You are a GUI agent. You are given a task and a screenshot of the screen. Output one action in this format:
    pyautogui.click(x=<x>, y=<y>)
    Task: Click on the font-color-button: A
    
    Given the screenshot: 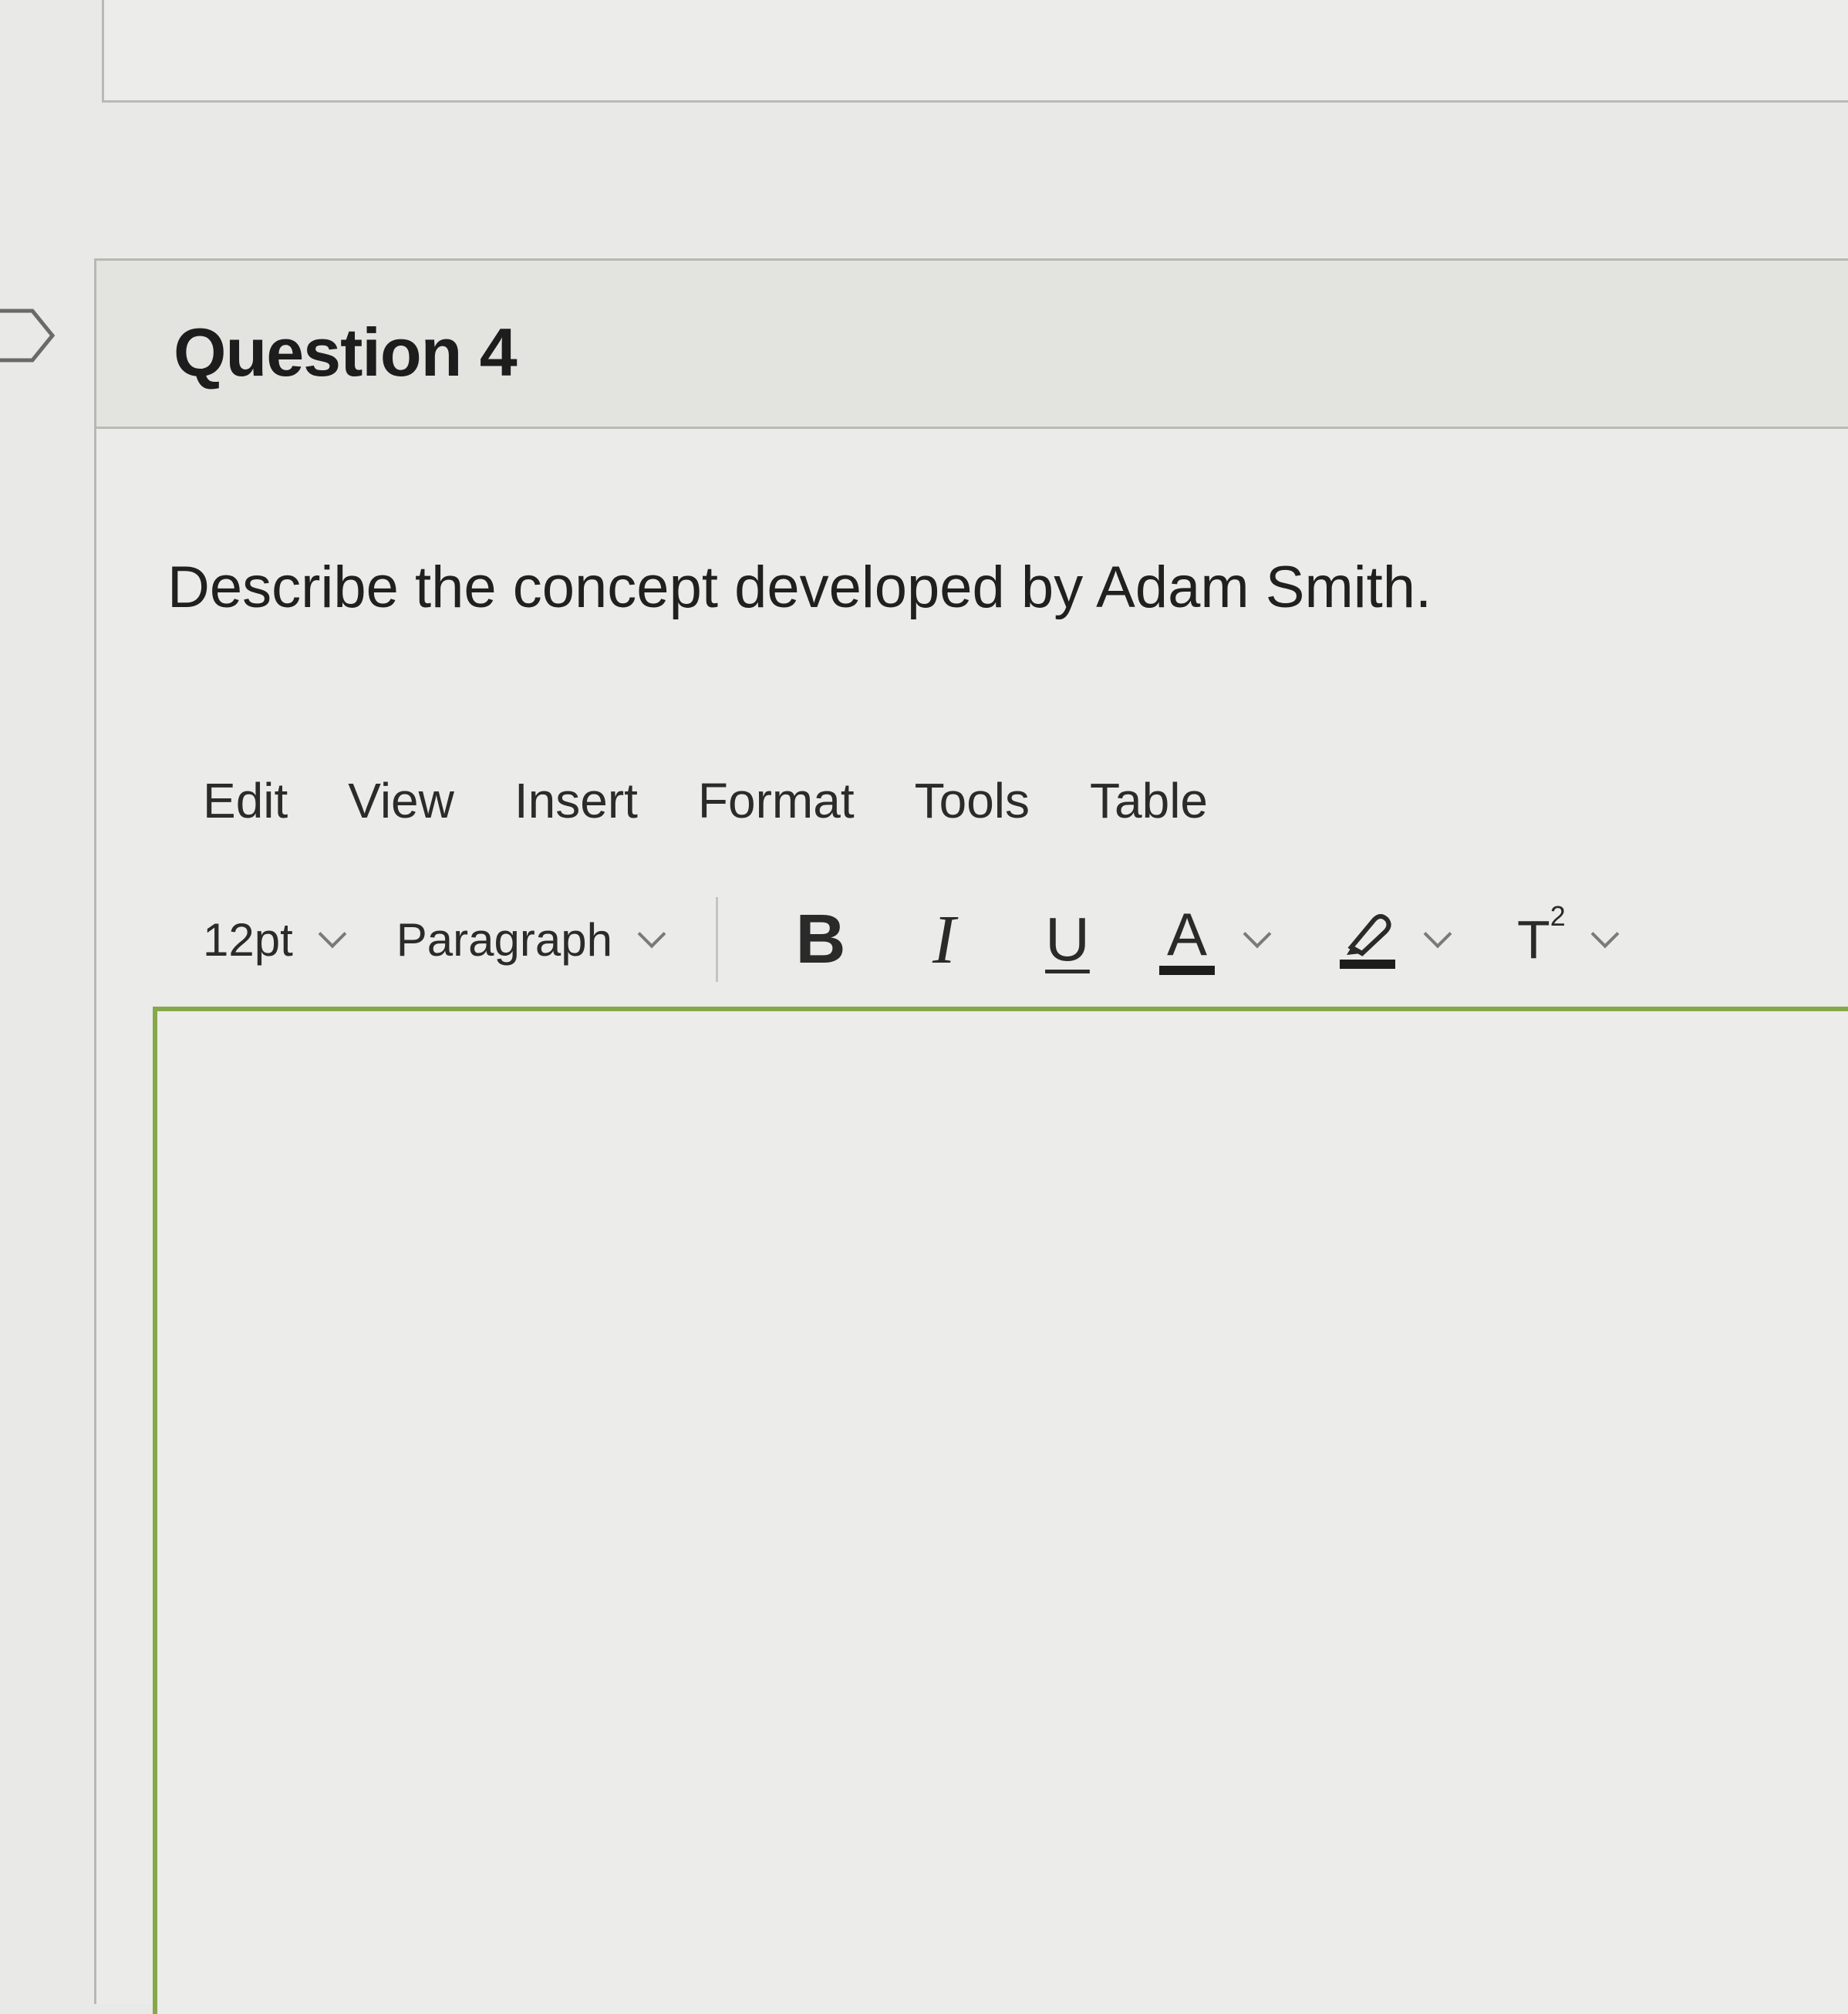 What is the action you would take?
    pyautogui.click(x=1214, y=939)
    